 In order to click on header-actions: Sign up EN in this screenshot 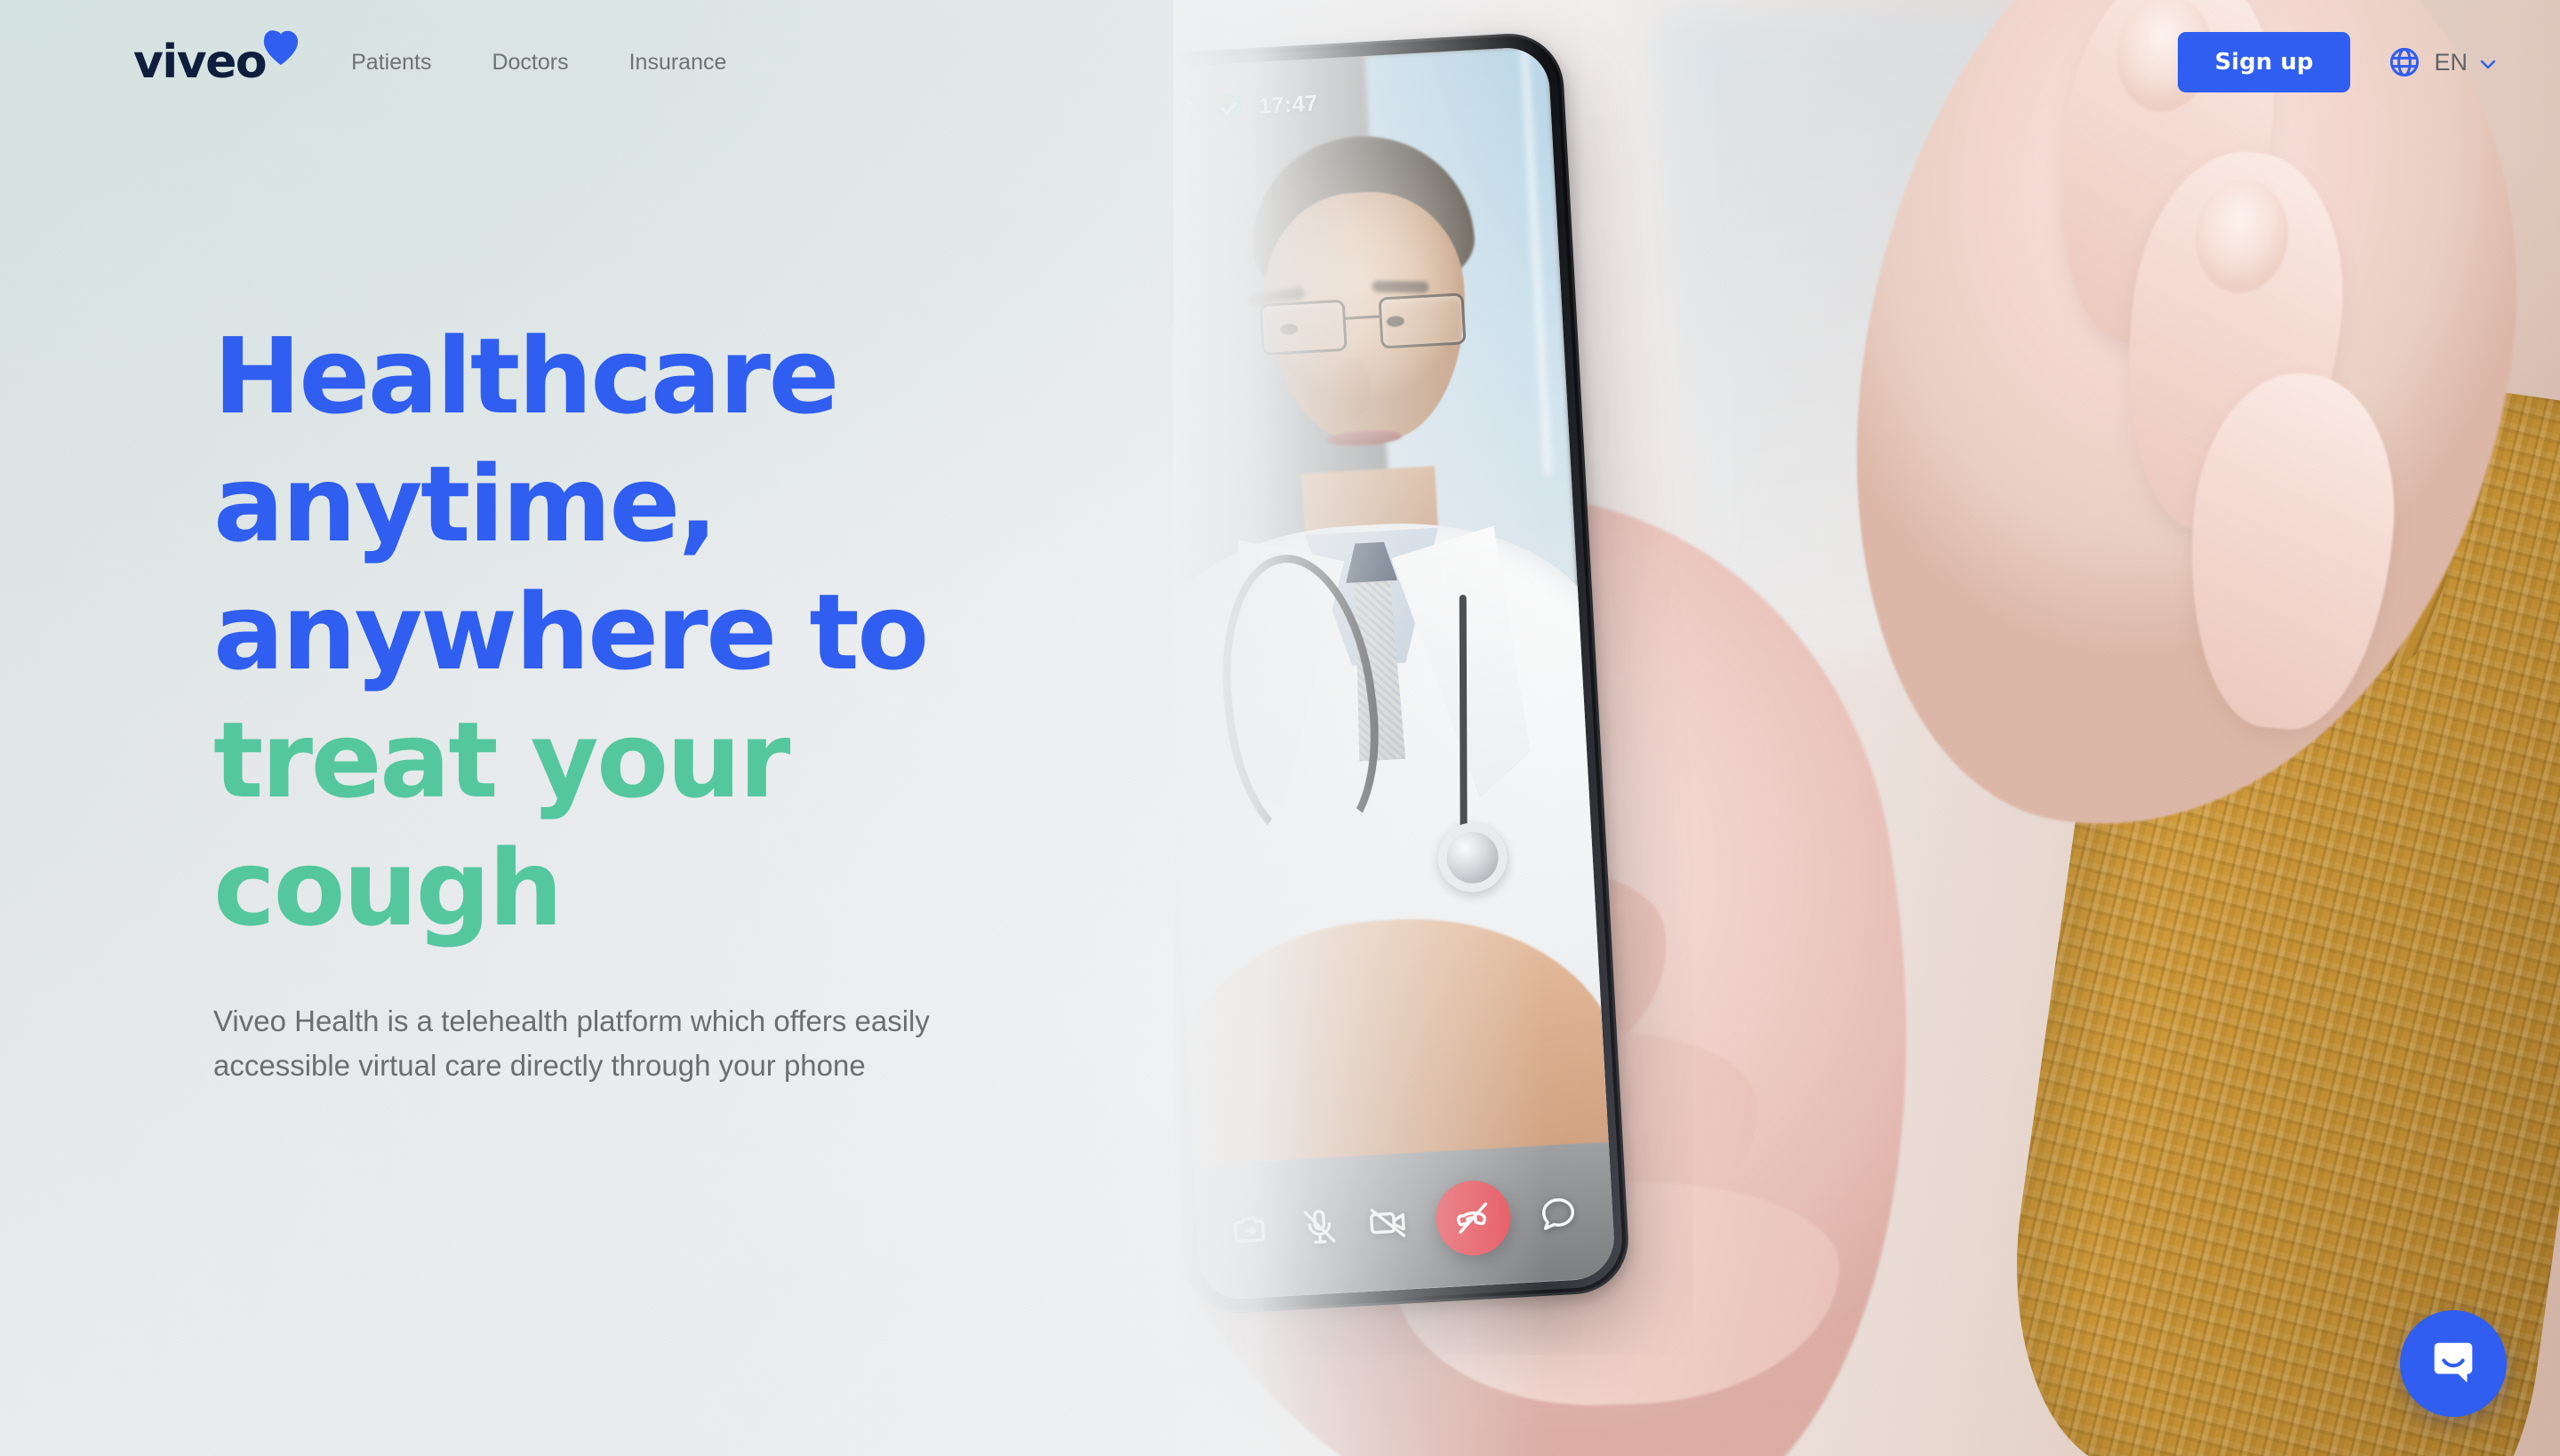, I will do `click(2336, 62)`.